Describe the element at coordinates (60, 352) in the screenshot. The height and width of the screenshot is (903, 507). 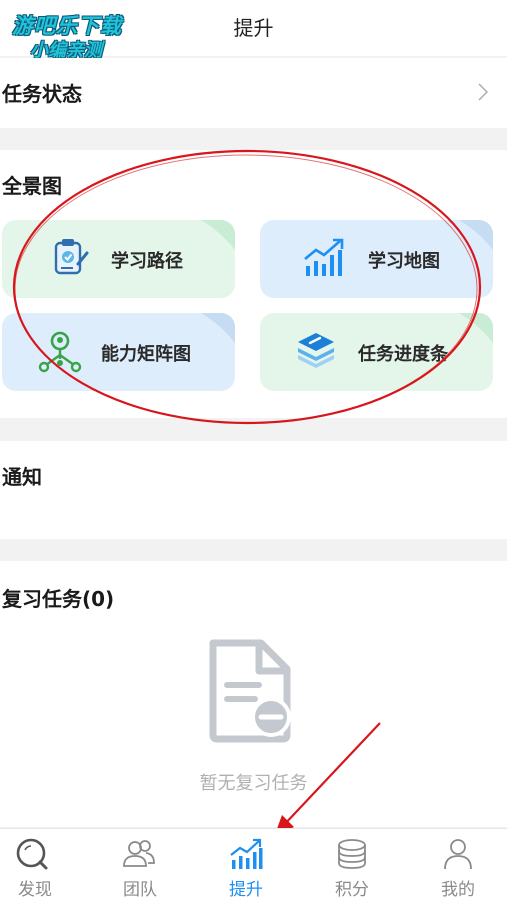
I see `network-nodes-icon` at that location.